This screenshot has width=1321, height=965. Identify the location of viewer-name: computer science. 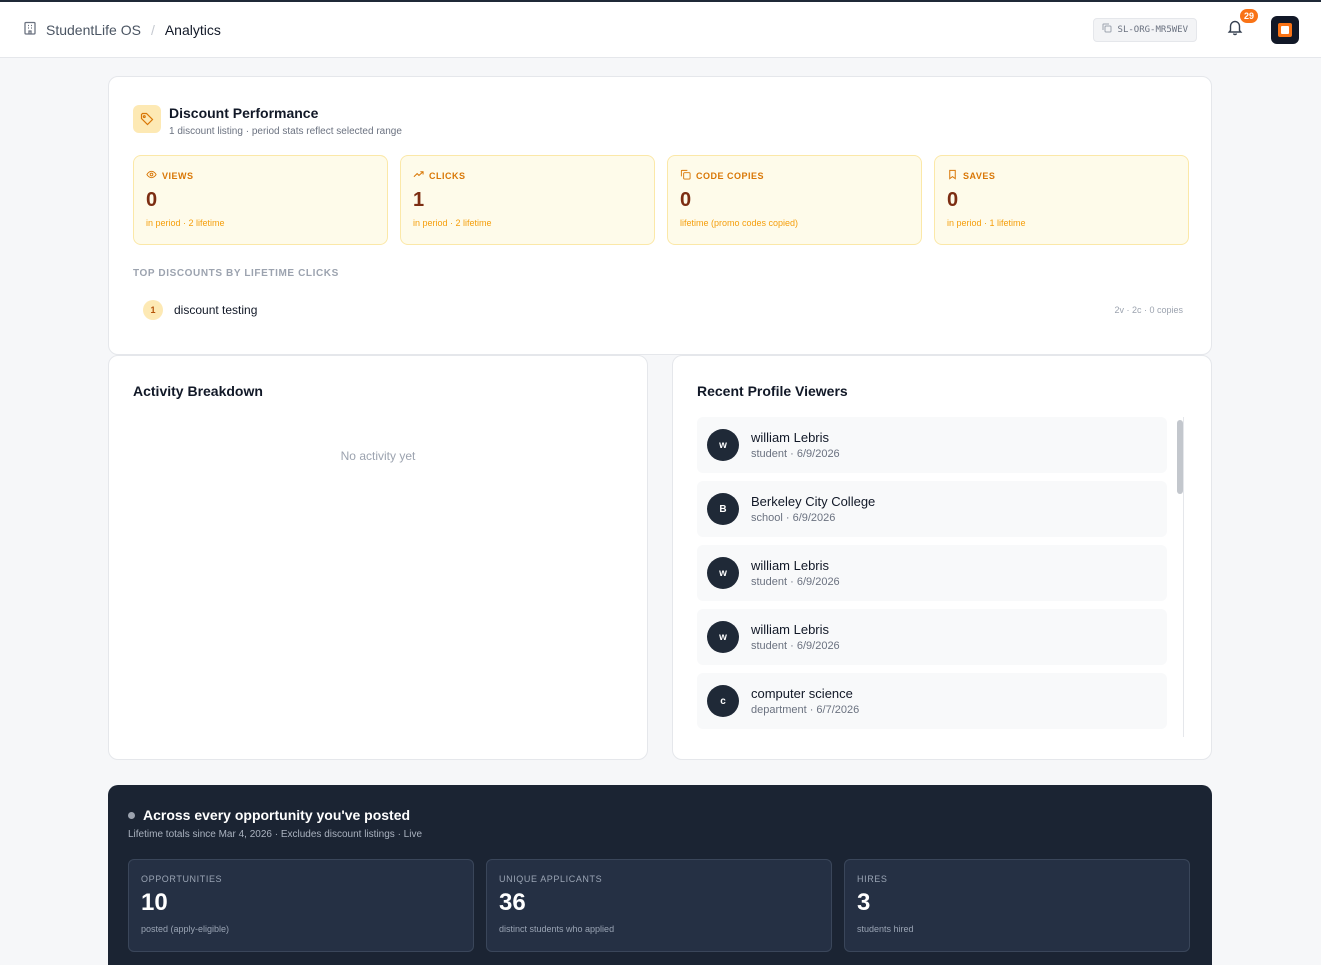
(802, 693).